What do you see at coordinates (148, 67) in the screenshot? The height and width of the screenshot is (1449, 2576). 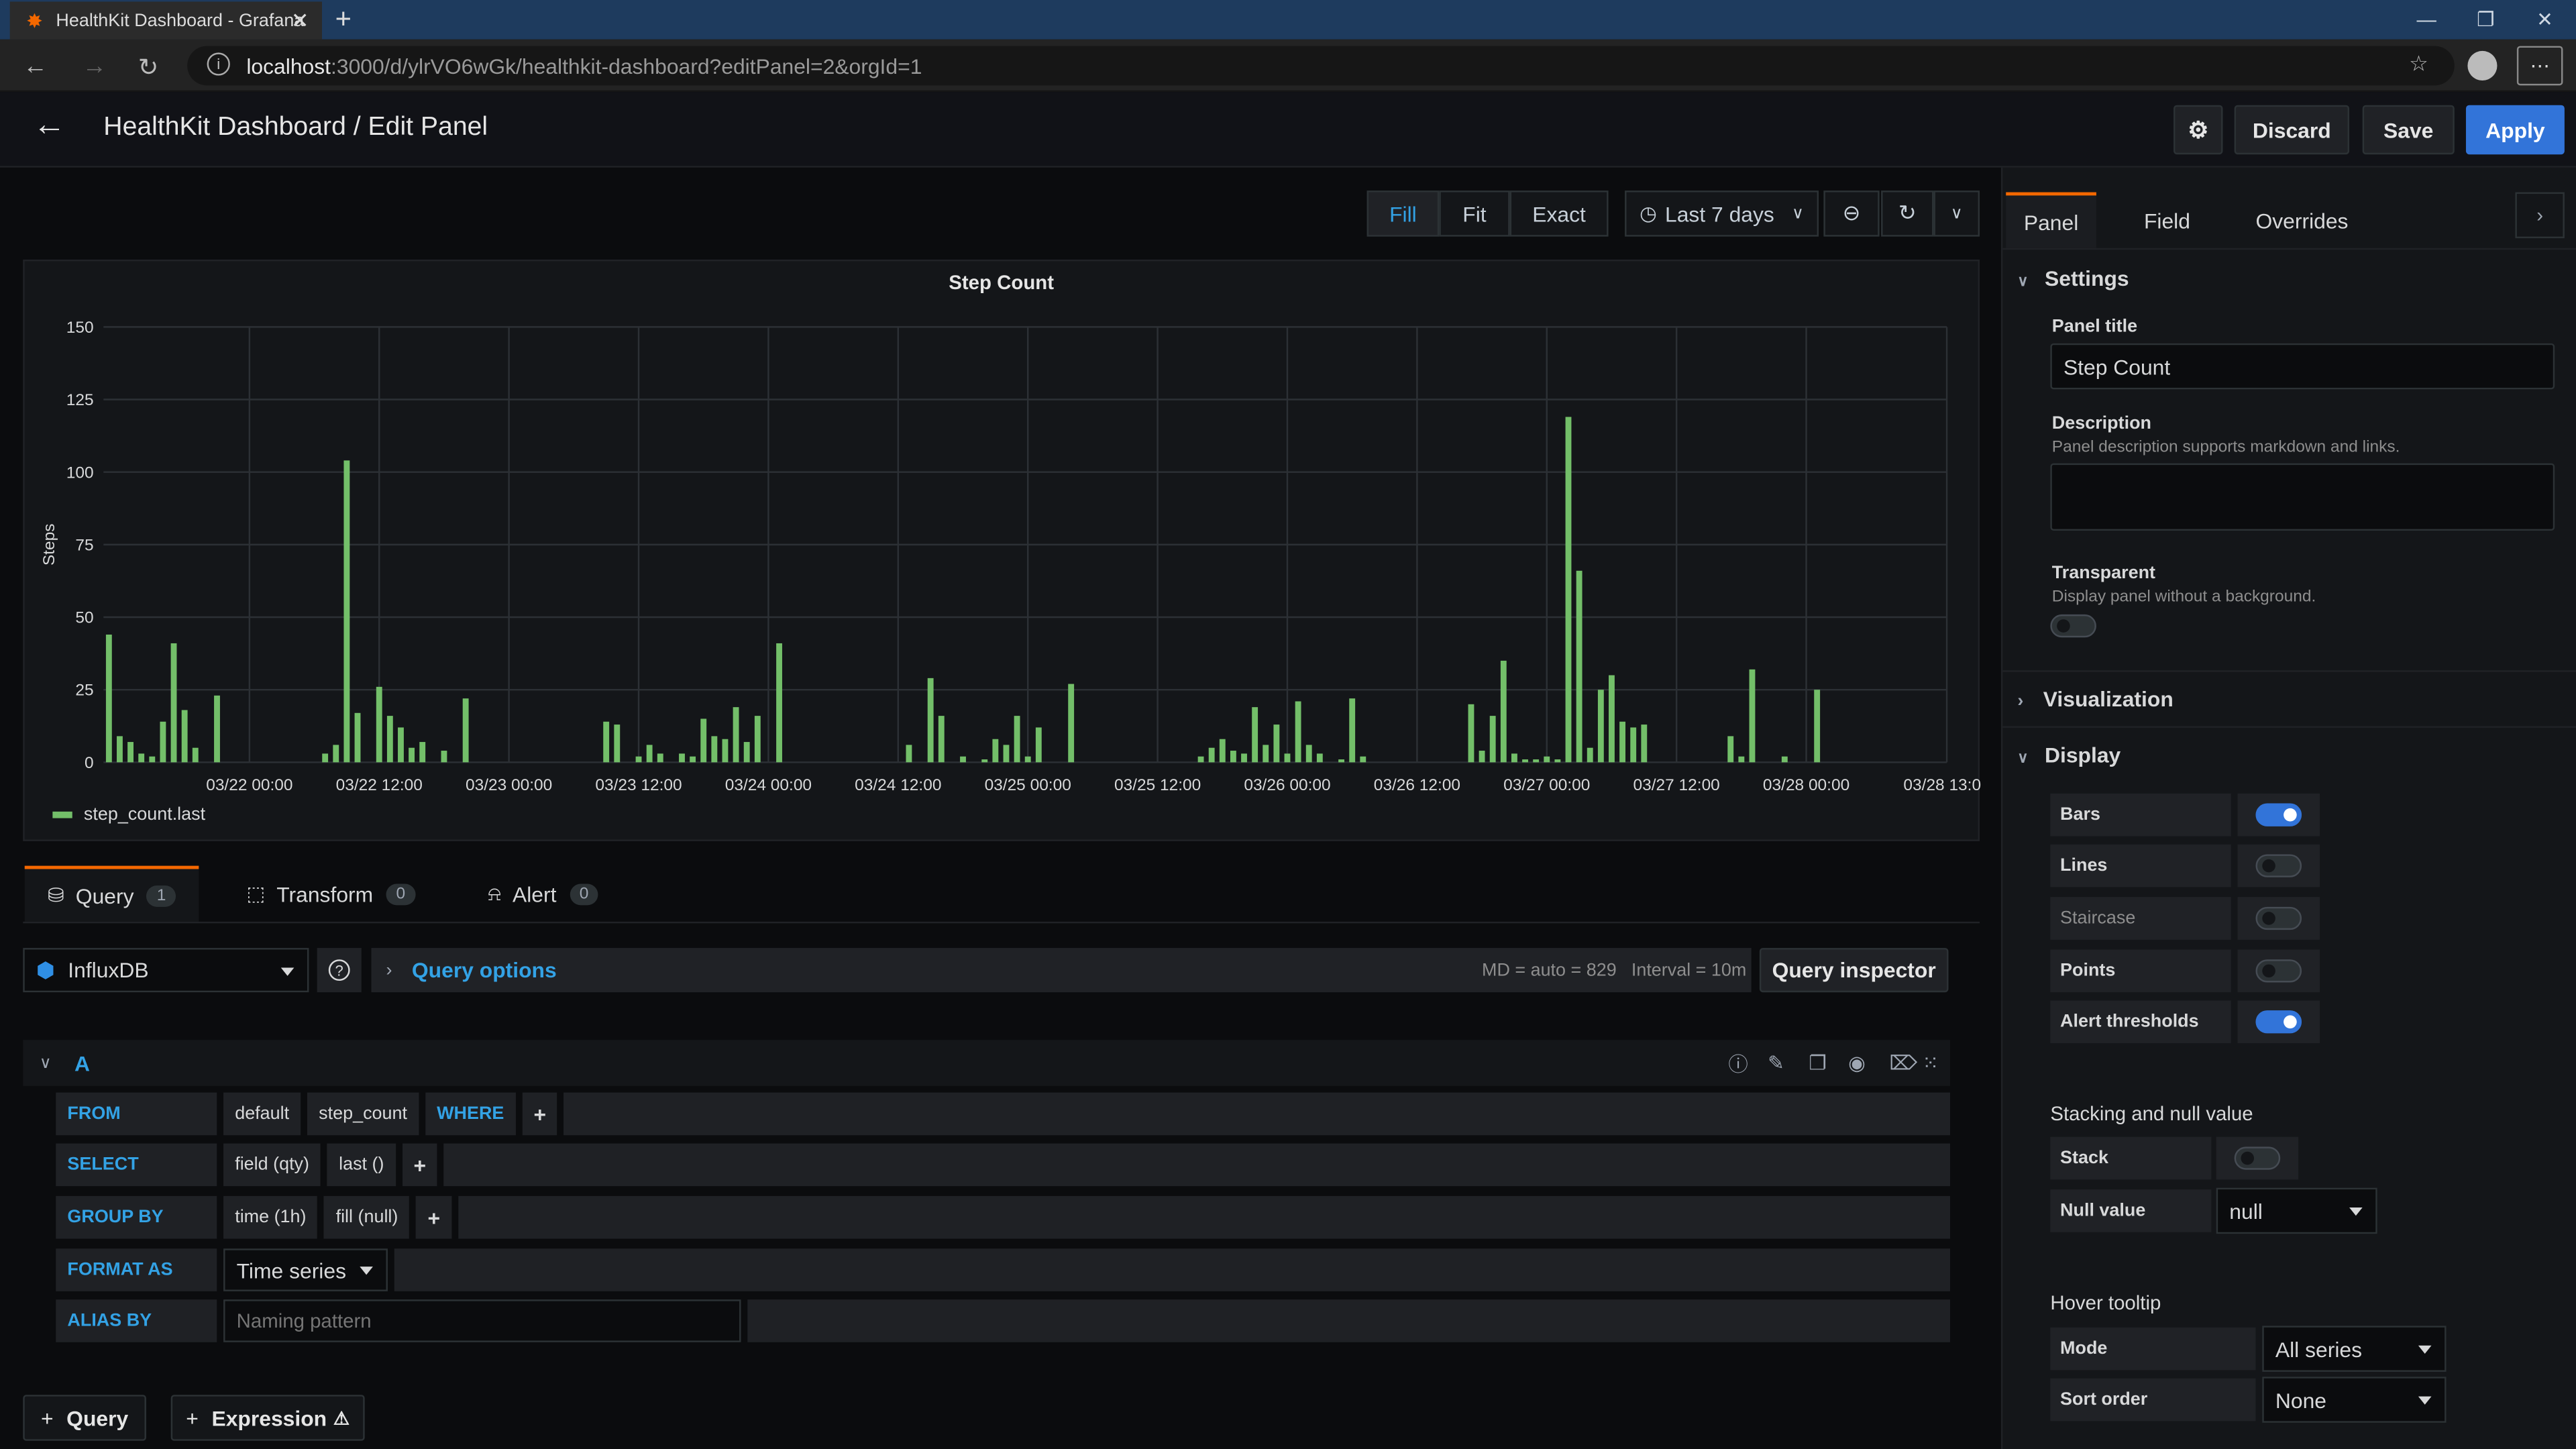 I see `reload-icon: ↻` at bounding box center [148, 67].